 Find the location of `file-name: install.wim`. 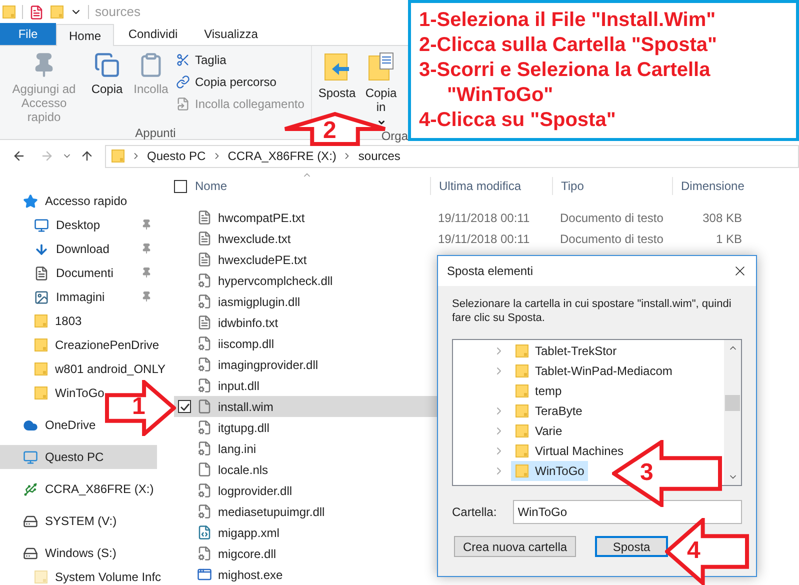

file-name: install.wim is located at coordinates (246, 407).